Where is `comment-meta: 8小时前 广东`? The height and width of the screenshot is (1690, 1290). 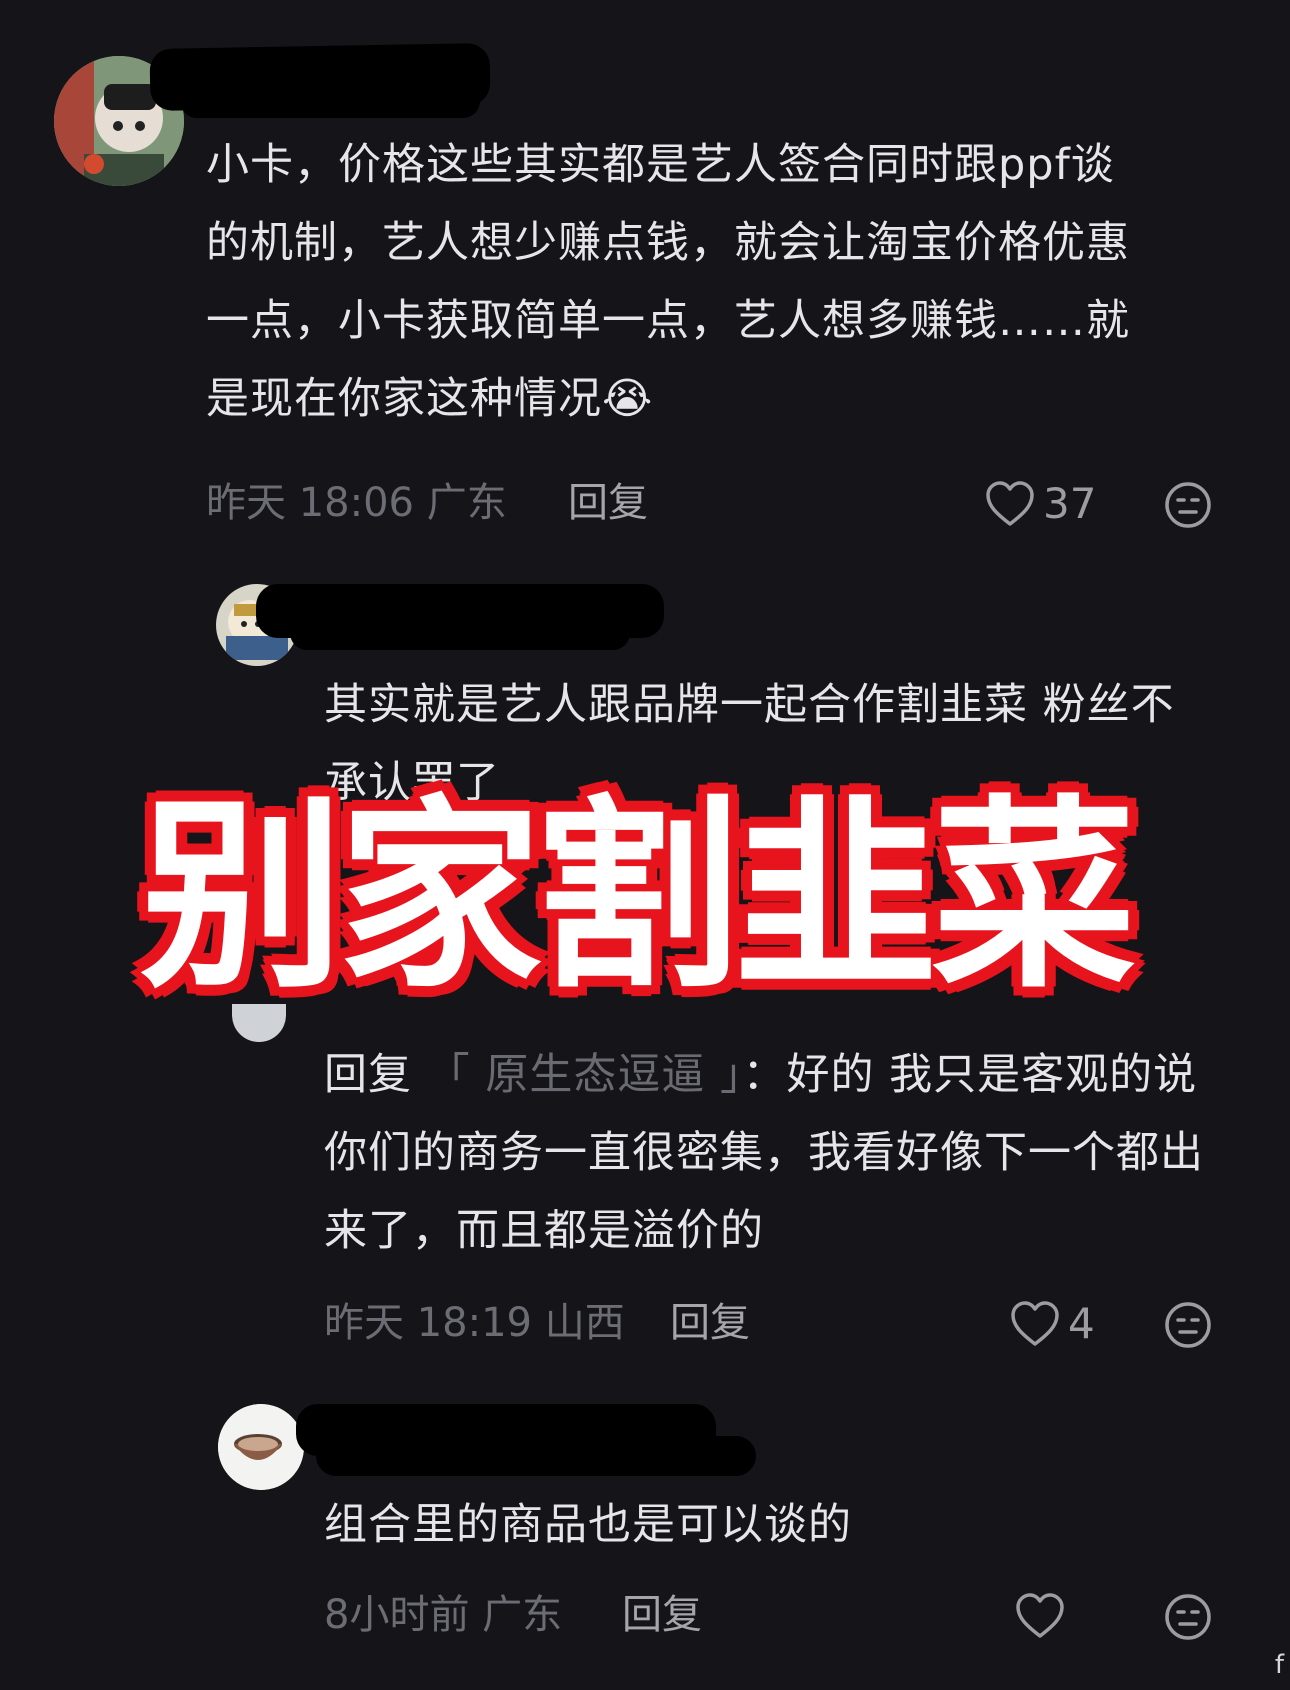 comment-meta: 8小时前 广东 is located at coordinates (443, 1615).